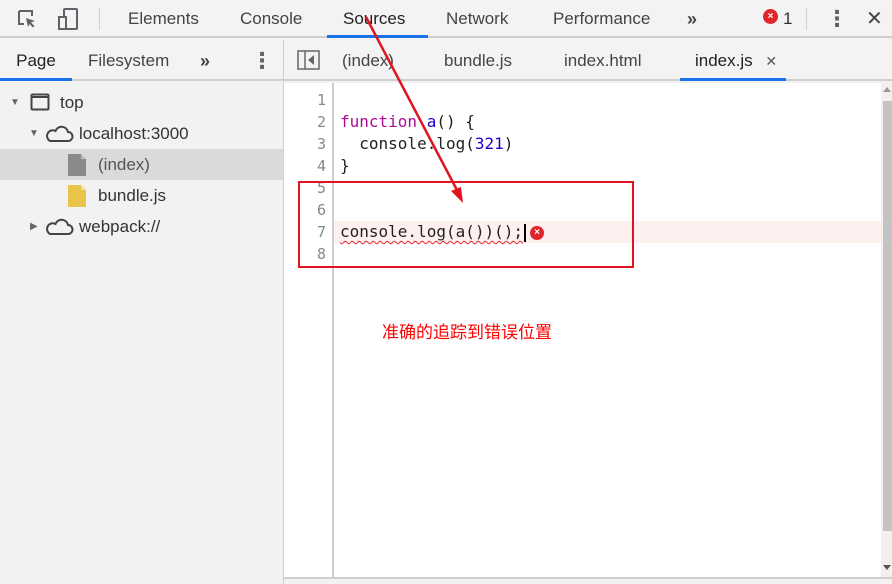  What do you see at coordinates (134, 133) in the screenshot?
I see `tree-item-label: localhost:3000` at bounding box center [134, 133].